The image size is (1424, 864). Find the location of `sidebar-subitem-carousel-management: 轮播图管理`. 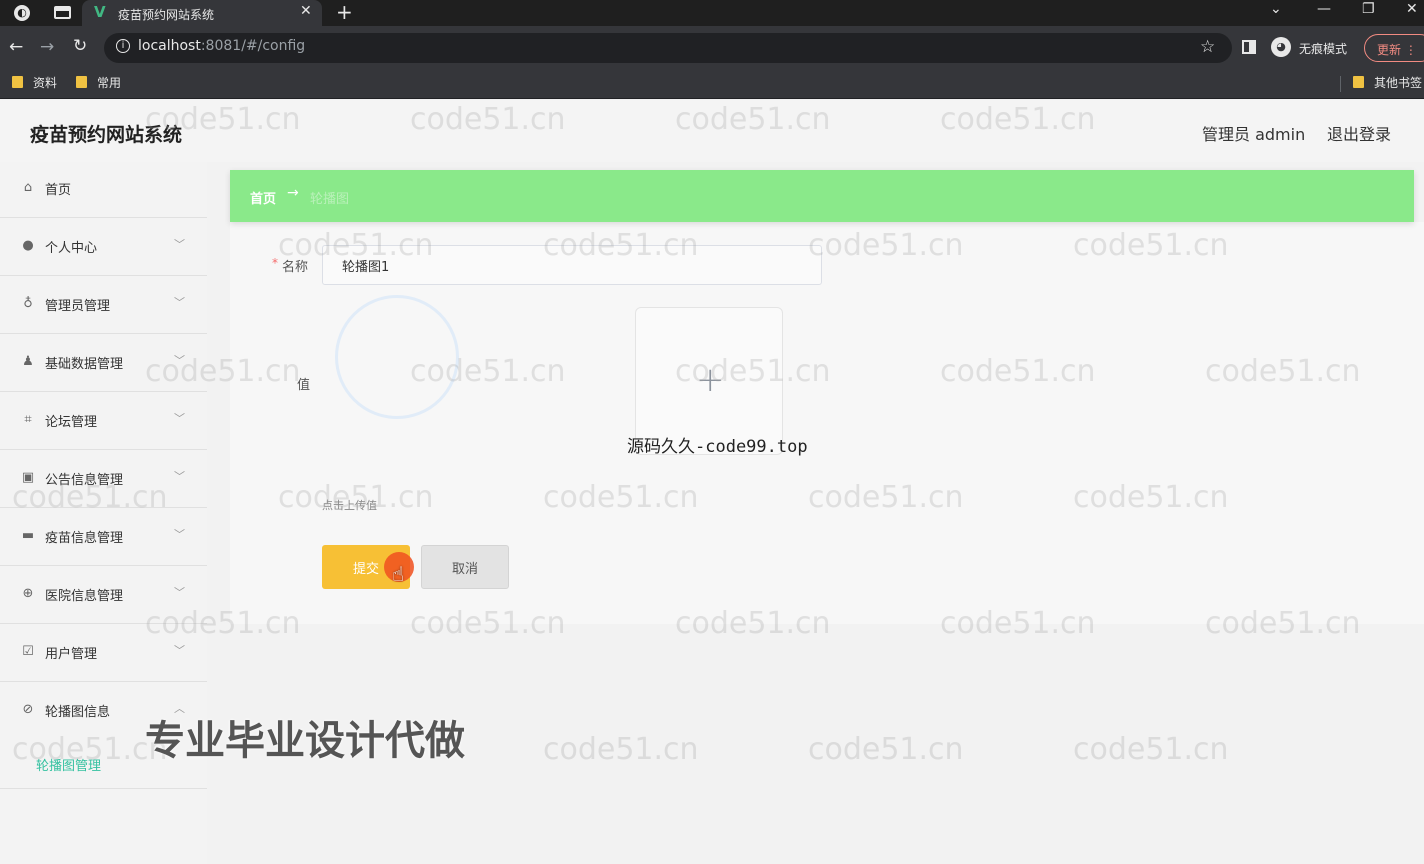

sidebar-subitem-carousel-management: 轮播图管理 is located at coordinates (68, 764).